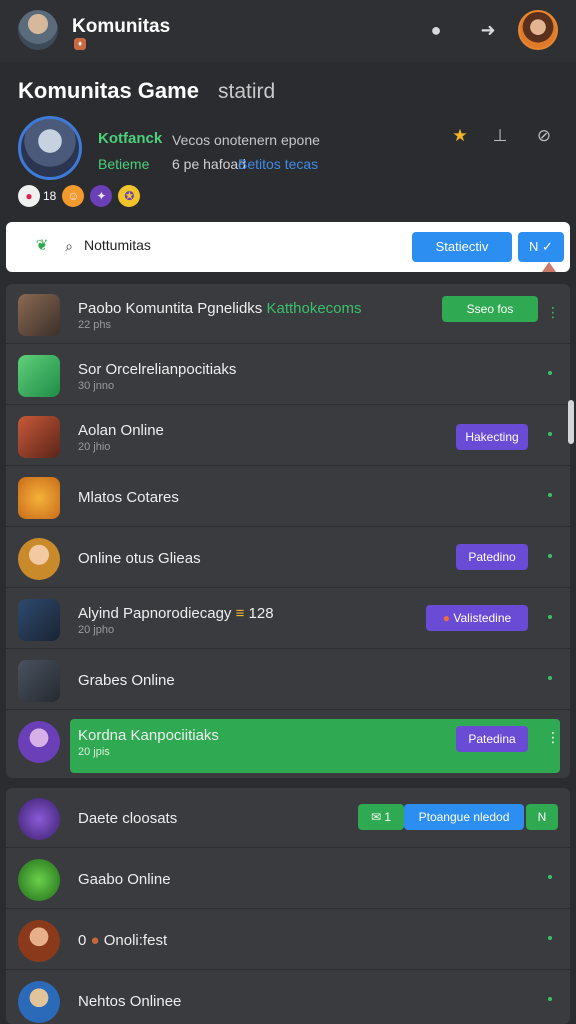 The height and width of the screenshot is (1024, 576). What do you see at coordinates (117, 245) in the screenshot?
I see `search-input: Nottumitas` at bounding box center [117, 245].